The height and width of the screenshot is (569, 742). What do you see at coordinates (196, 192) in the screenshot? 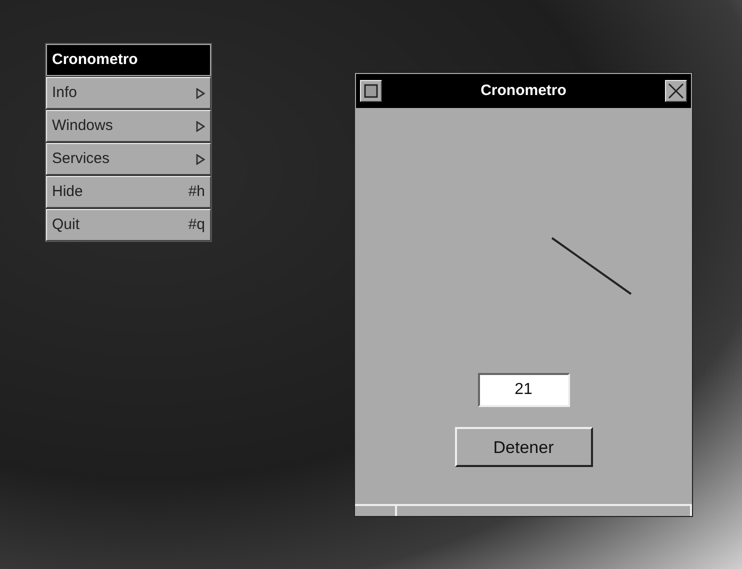
I see `shortcut-label: #h` at bounding box center [196, 192].